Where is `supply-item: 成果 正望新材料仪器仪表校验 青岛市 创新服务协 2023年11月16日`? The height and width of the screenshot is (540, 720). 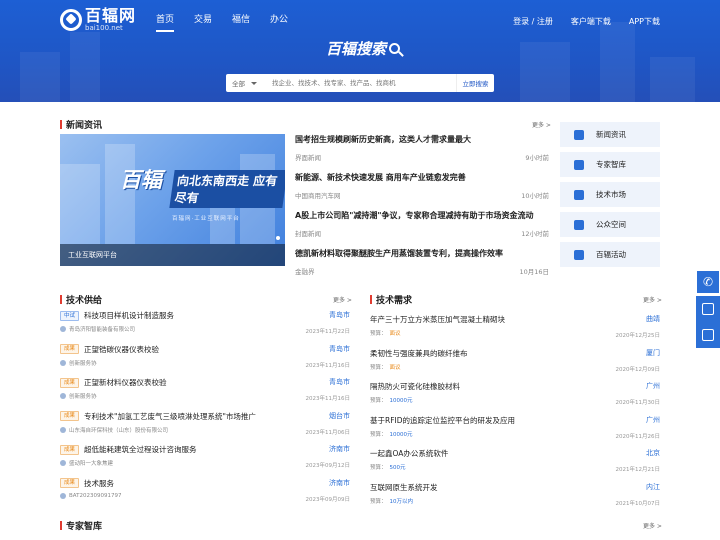 supply-item: 成果 正望新材料仪器仪表校验 青岛市 创新服务协 2023年11月16日 is located at coordinates (205, 394).